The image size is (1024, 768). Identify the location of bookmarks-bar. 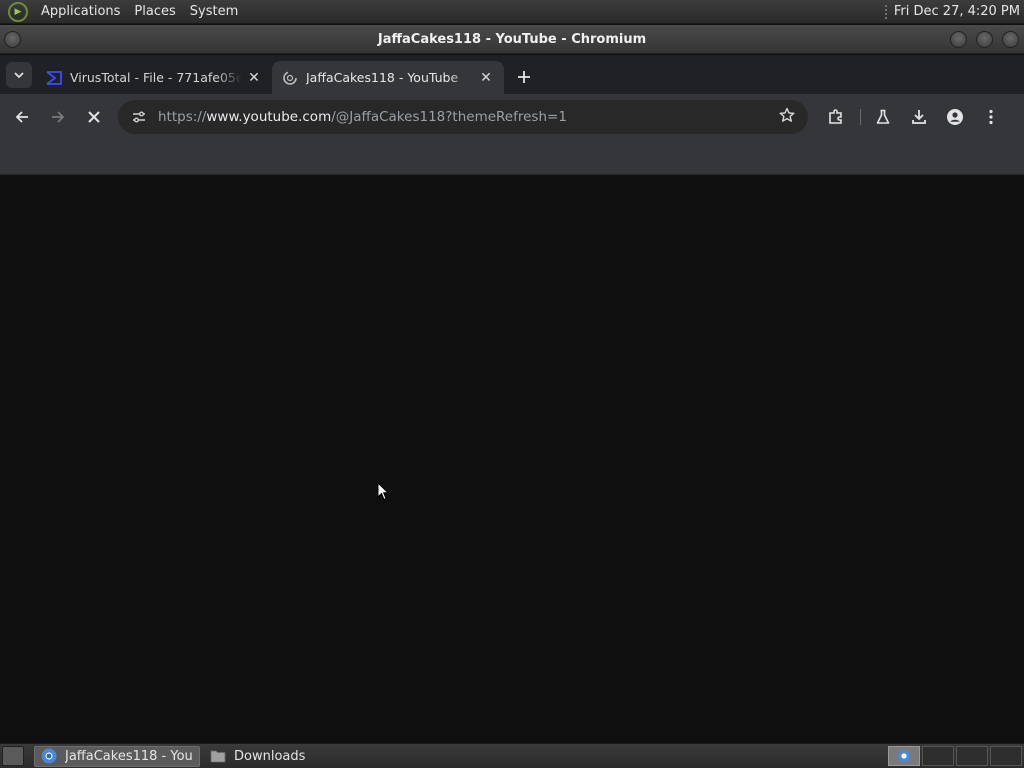
(512, 157).